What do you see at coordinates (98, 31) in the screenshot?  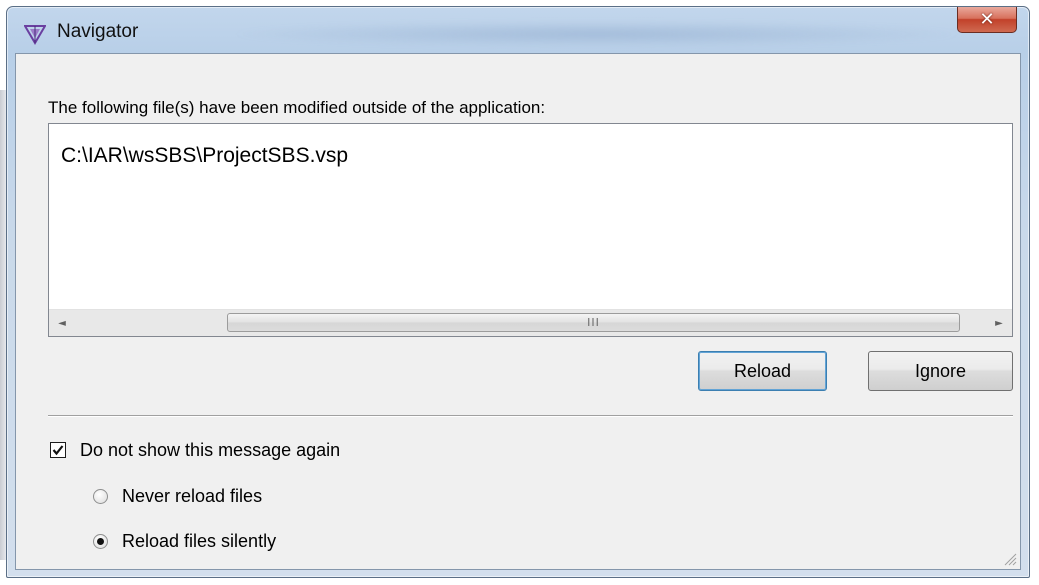 I see `window-title: Navigator` at bounding box center [98, 31].